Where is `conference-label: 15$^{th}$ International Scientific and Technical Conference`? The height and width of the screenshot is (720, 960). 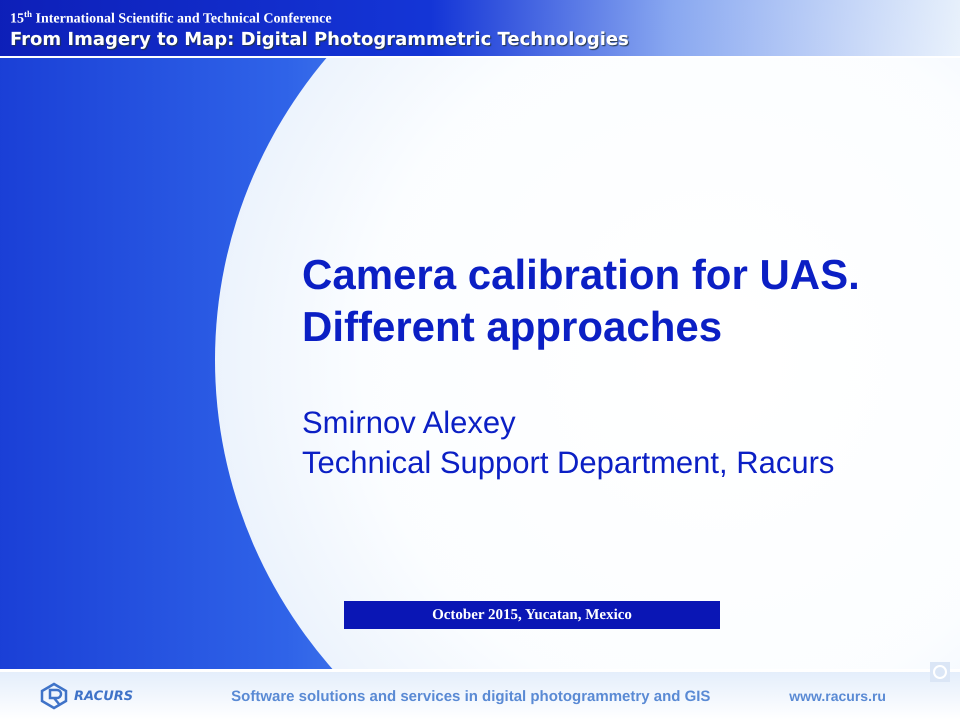
conference-label: 15$^{th}$ International Scientific and Technical Conference is located at coordinates (171, 18).